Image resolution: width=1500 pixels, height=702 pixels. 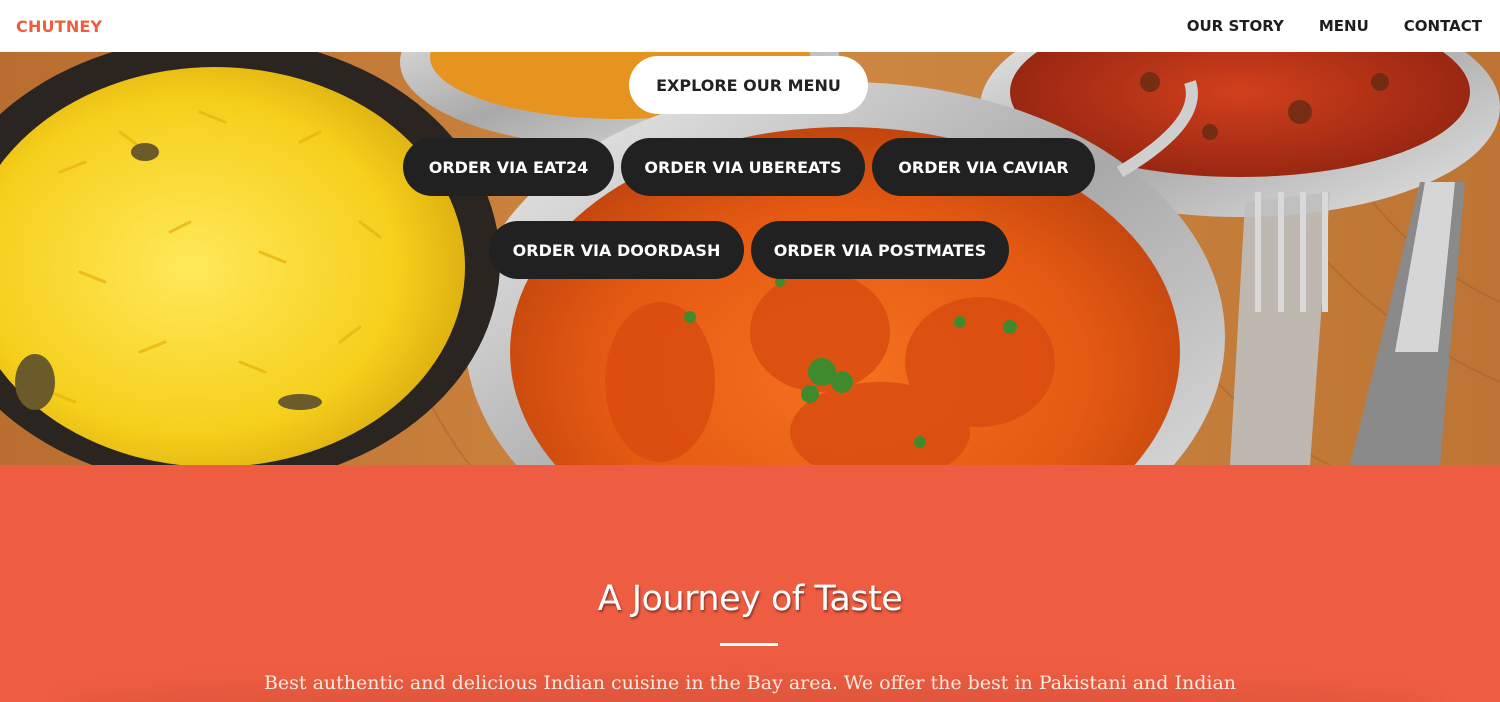 I want to click on order-ubereats-button: ORDER VIA UBEREATS, so click(x=743, y=167).